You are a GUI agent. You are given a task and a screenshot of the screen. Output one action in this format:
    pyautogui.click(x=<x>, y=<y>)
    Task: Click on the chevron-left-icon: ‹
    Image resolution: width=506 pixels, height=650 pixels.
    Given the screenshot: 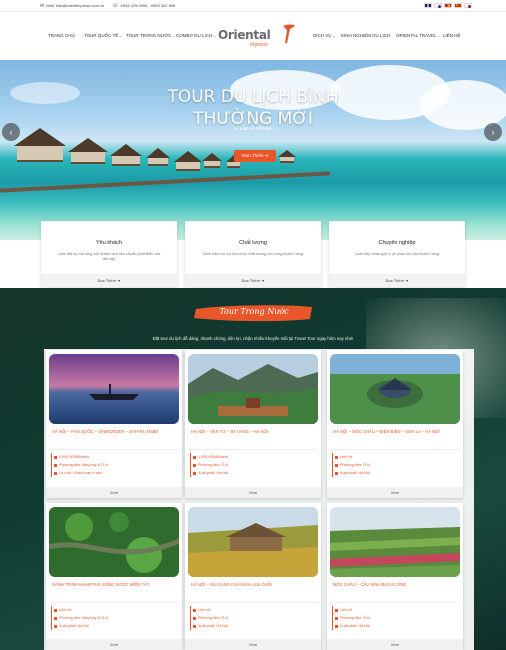 What is the action you would take?
    pyautogui.click(x=11, y=132)
    